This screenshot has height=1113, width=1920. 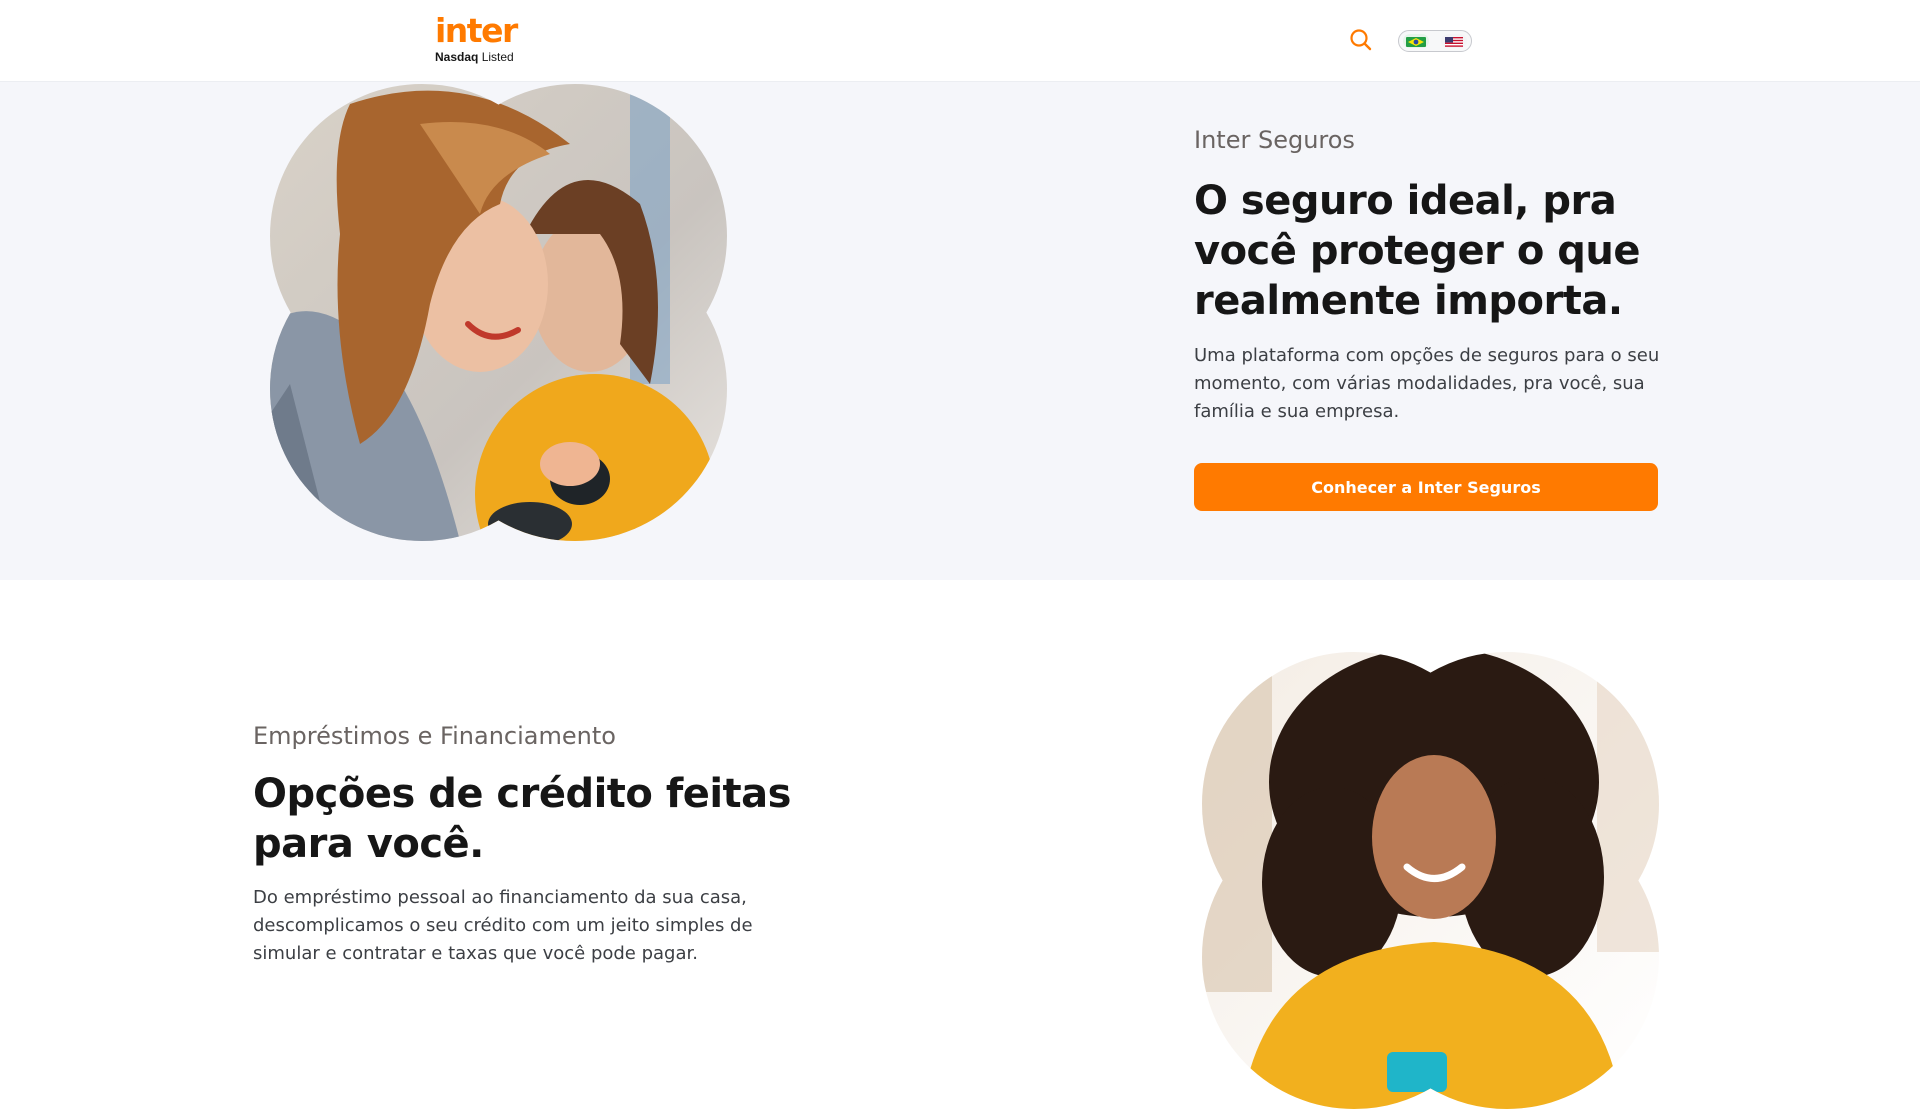 I want to click on logo-wordmark: inter, so click(x=476, y=30).